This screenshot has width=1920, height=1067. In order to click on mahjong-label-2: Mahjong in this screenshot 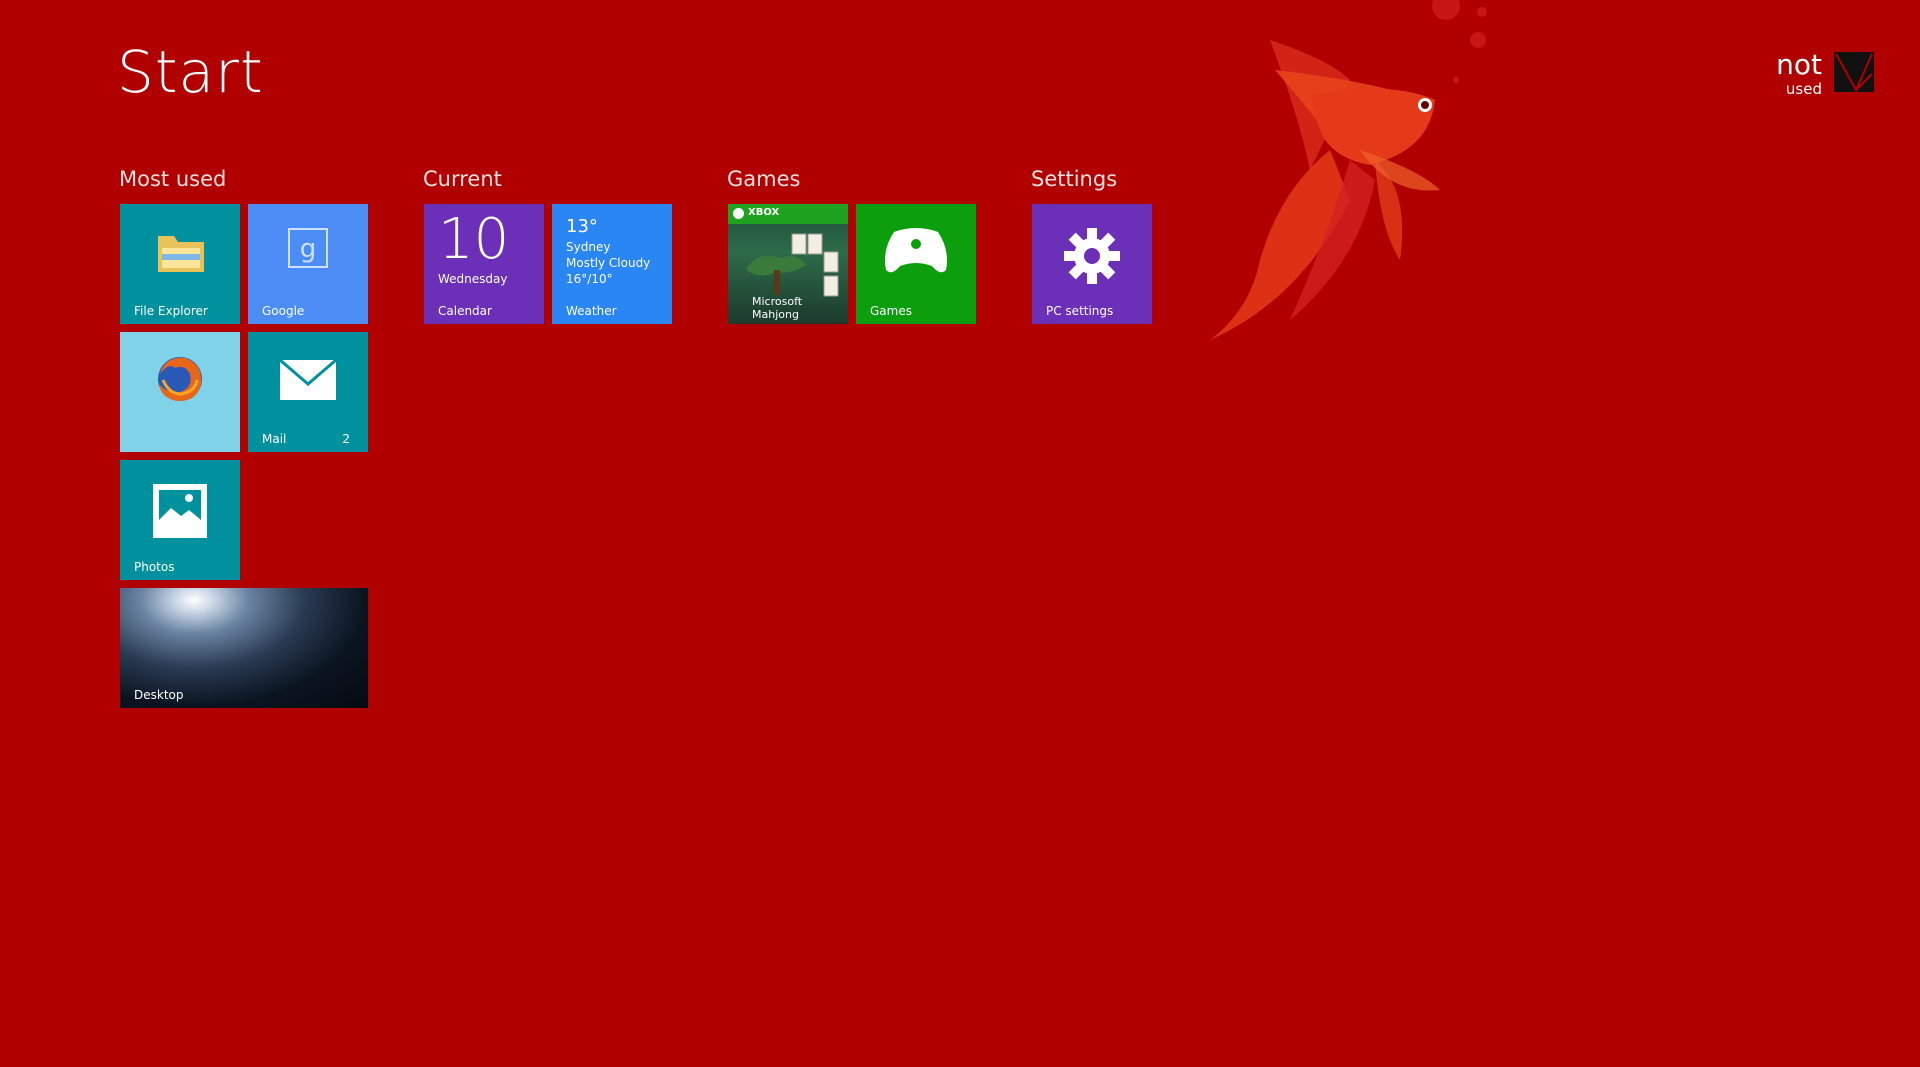, I will do `click(775, 314)`.